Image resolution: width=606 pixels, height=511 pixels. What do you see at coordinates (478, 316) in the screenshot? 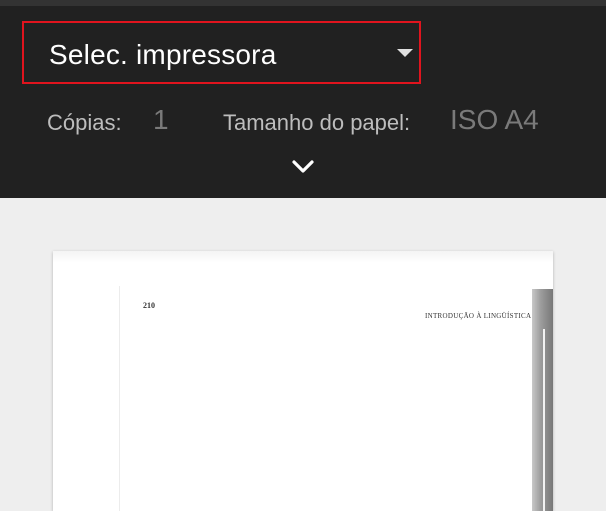
I see `running-head: INTRODUÇÃO À LINGÜÍSTICA` at bounding box center [478, 316].